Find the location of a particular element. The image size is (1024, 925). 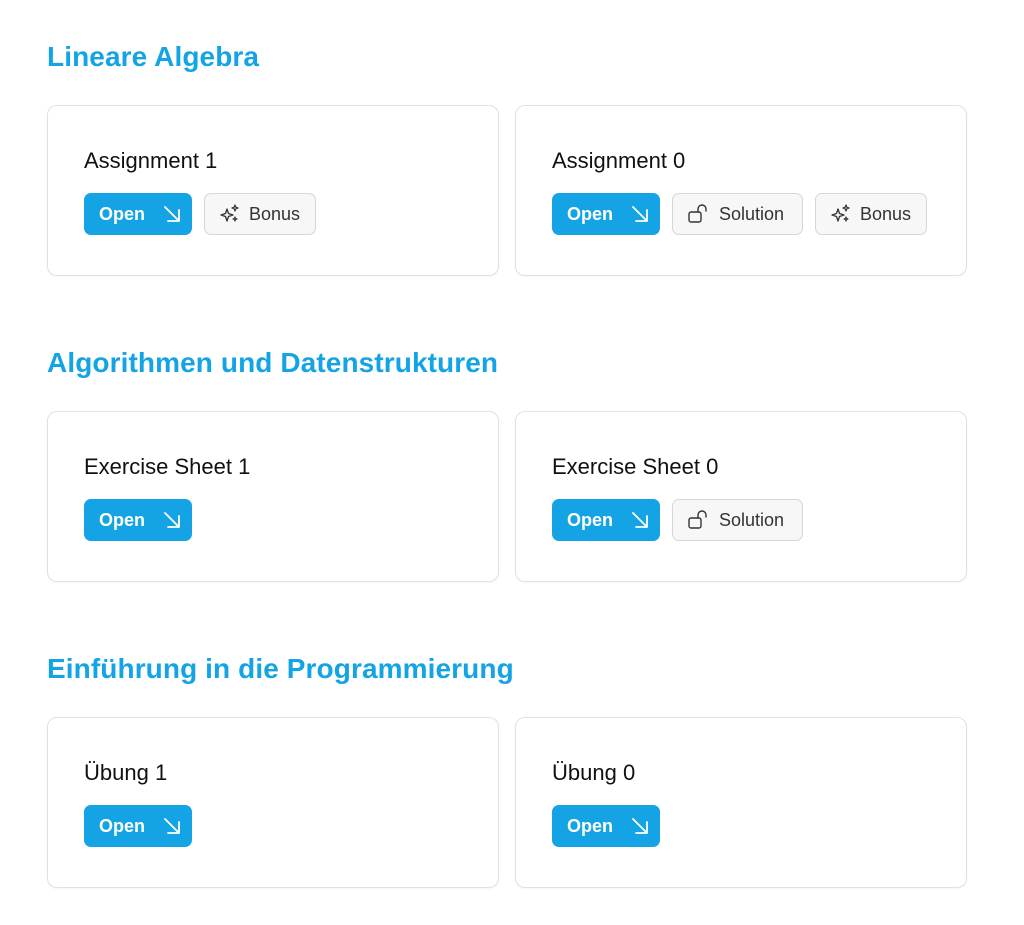

section-title: Einführung in die Programmierung is located at coordinates (280, 668).